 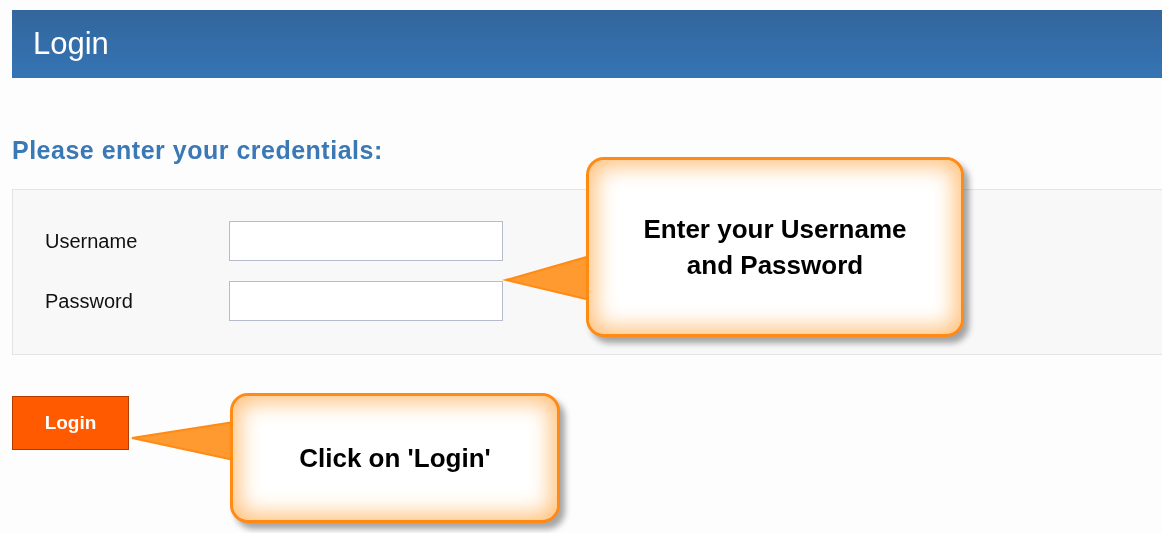 What do you see at coordinates (92, 241) in the screenshot?
I see `field-label: Username` at bounding box center [92, 241].